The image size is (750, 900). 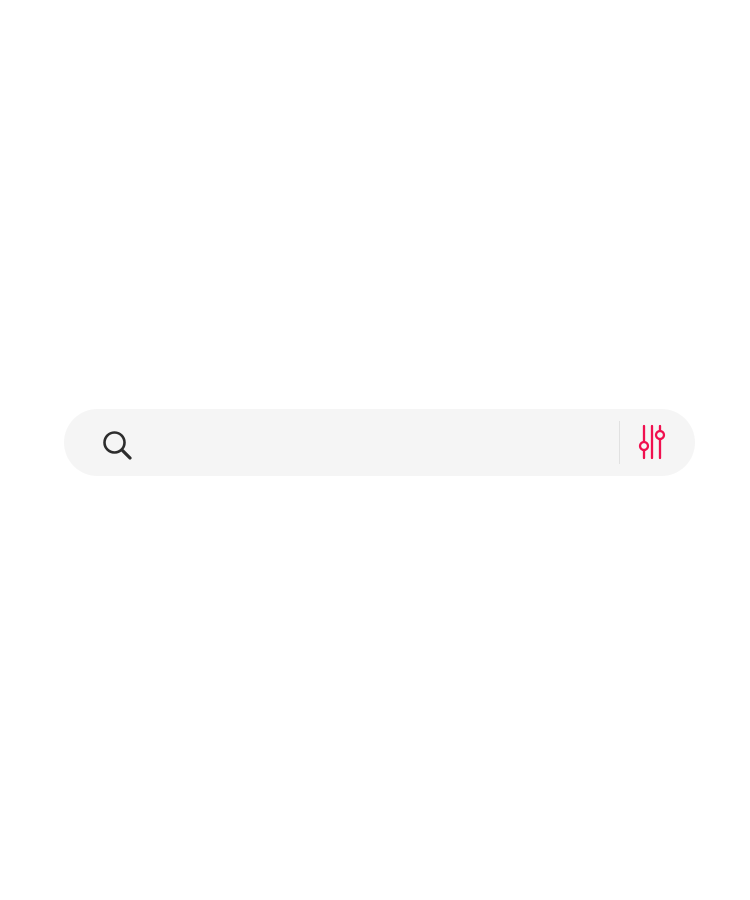 I want to click on sliders-filter-icon, so click(x=652, y=442).